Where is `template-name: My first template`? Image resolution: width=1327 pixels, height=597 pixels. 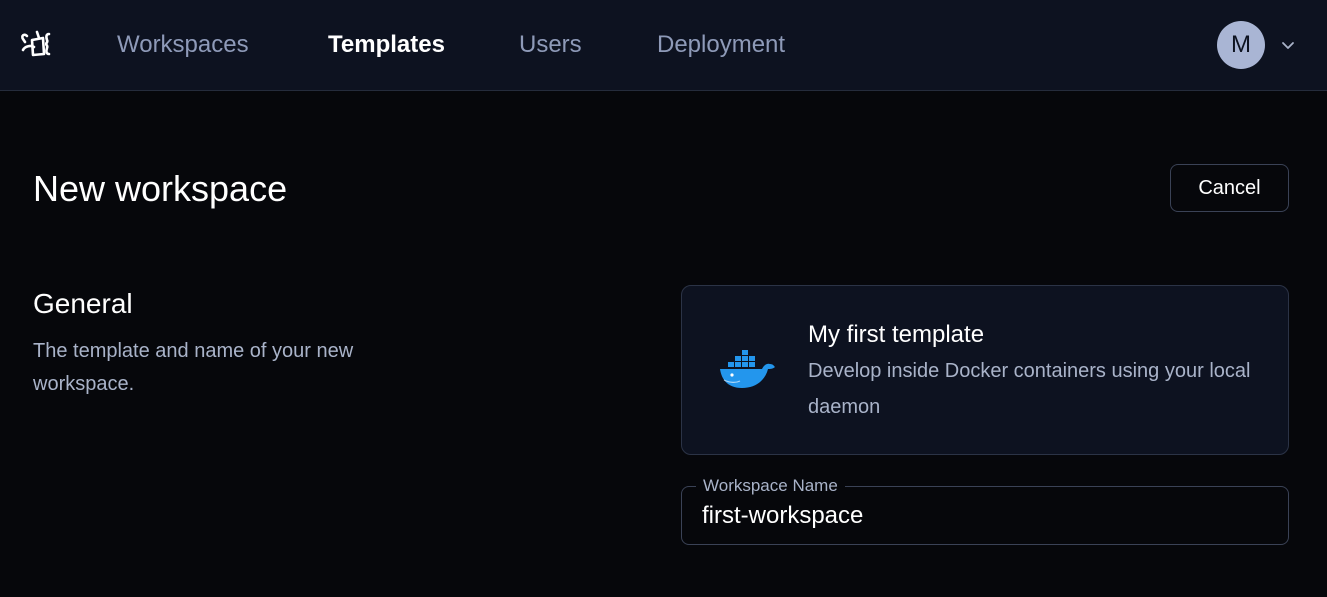 template-name: My first template is located at coordinates (896, 334).